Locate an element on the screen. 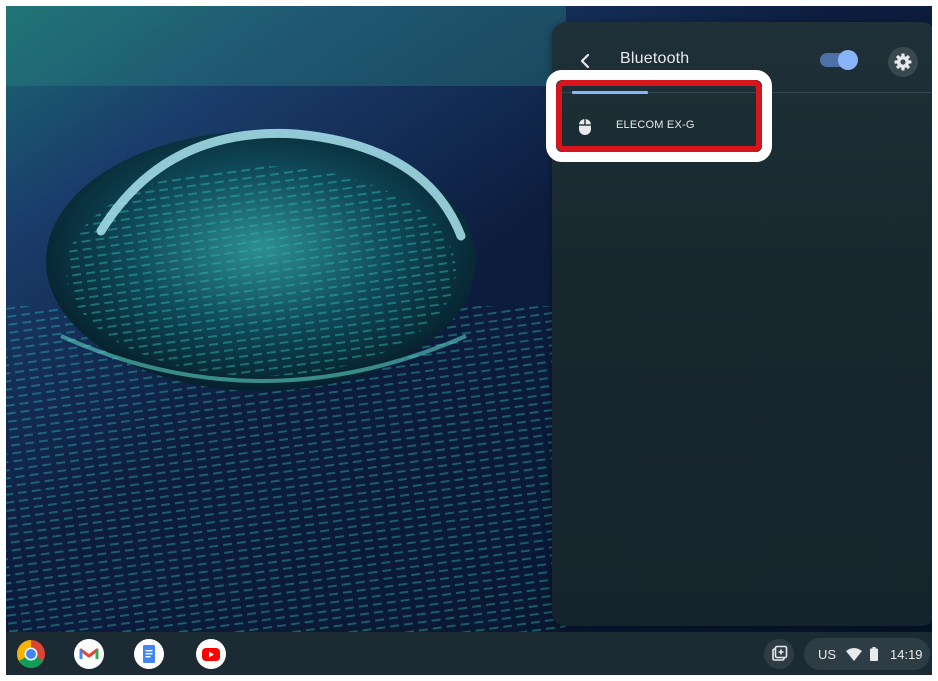 This screenshot has width=938, height=681. holding-space-button is located at coordinates (779, 654).